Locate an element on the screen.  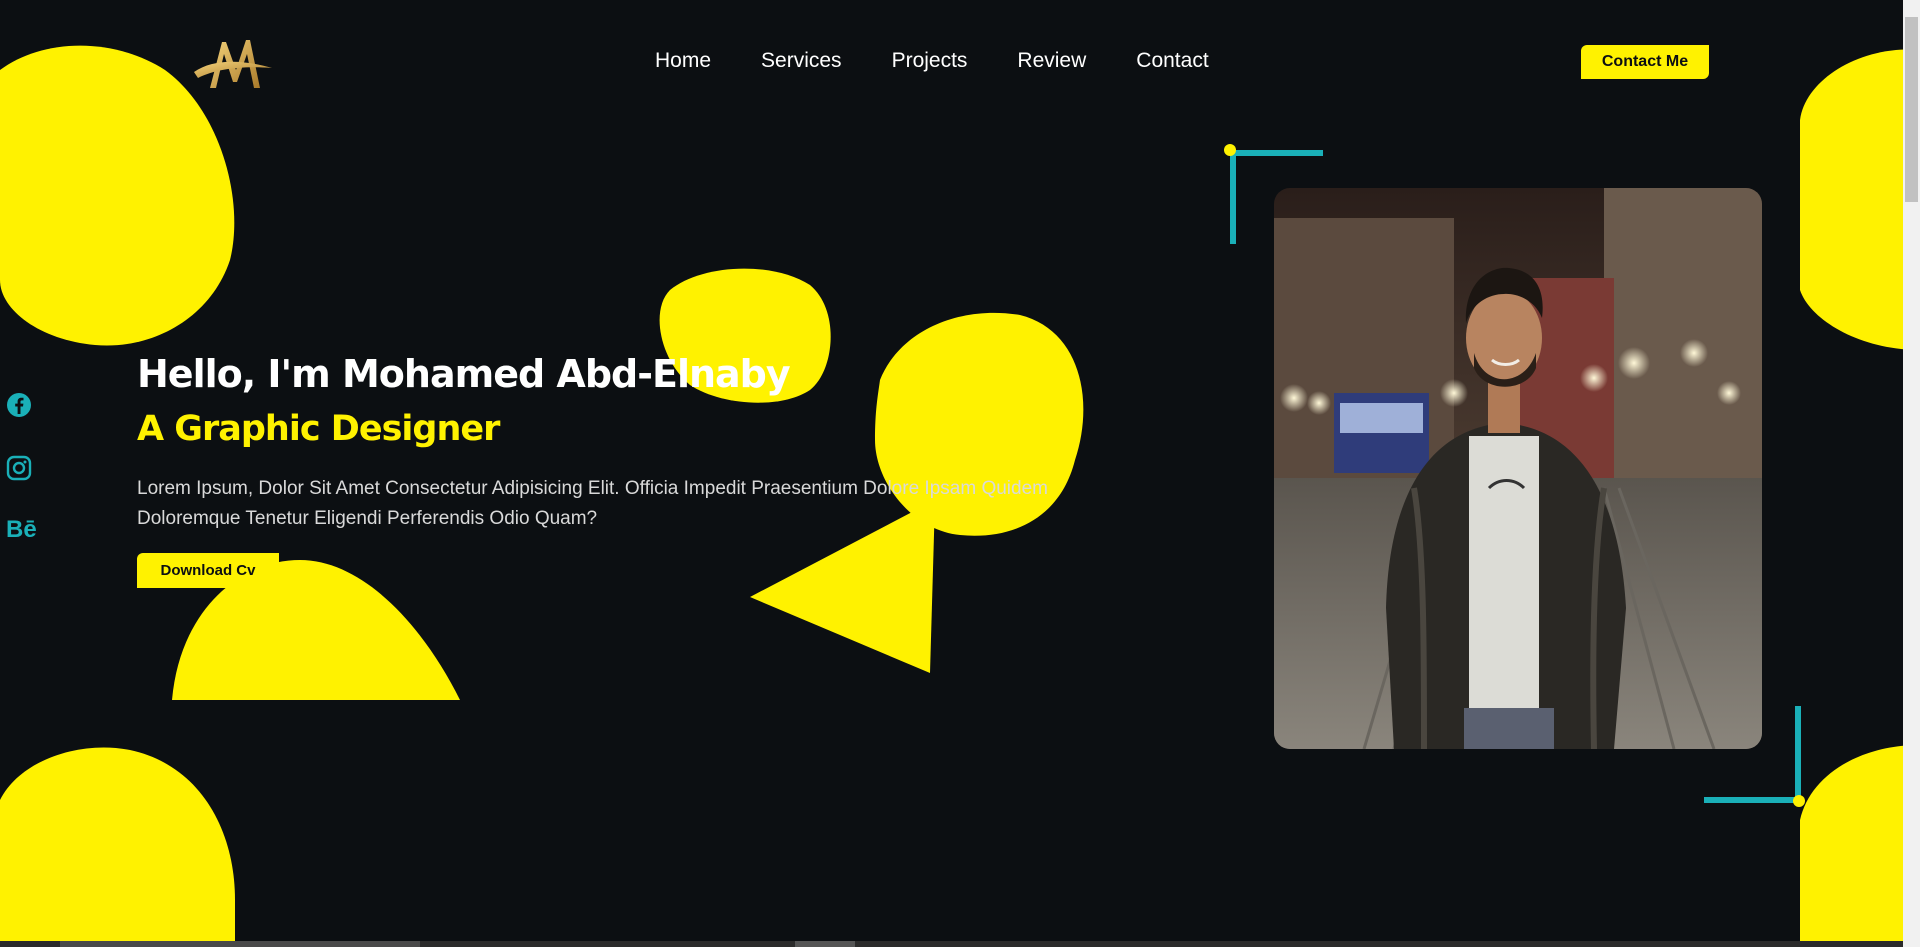
instagram-icon is located at coordinates (19, 470).